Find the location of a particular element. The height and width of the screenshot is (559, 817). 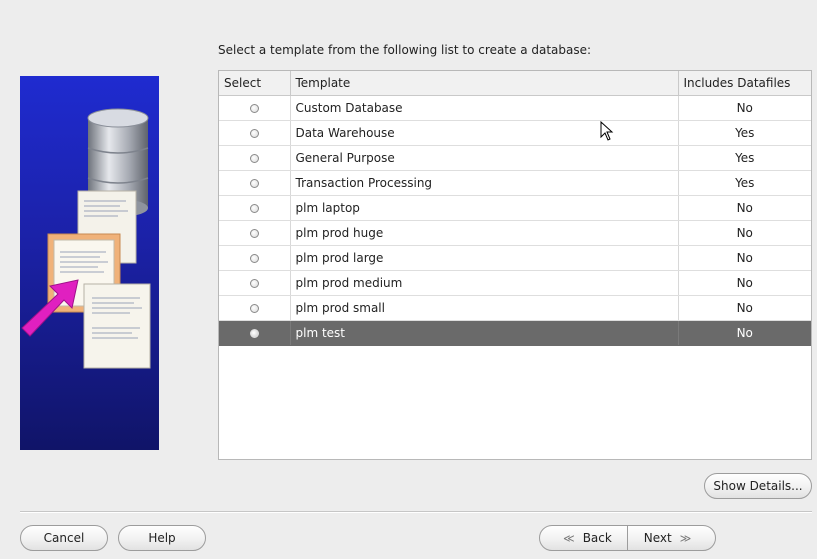

template-name-cell: plm laptop is located at coordinates (484, 208).